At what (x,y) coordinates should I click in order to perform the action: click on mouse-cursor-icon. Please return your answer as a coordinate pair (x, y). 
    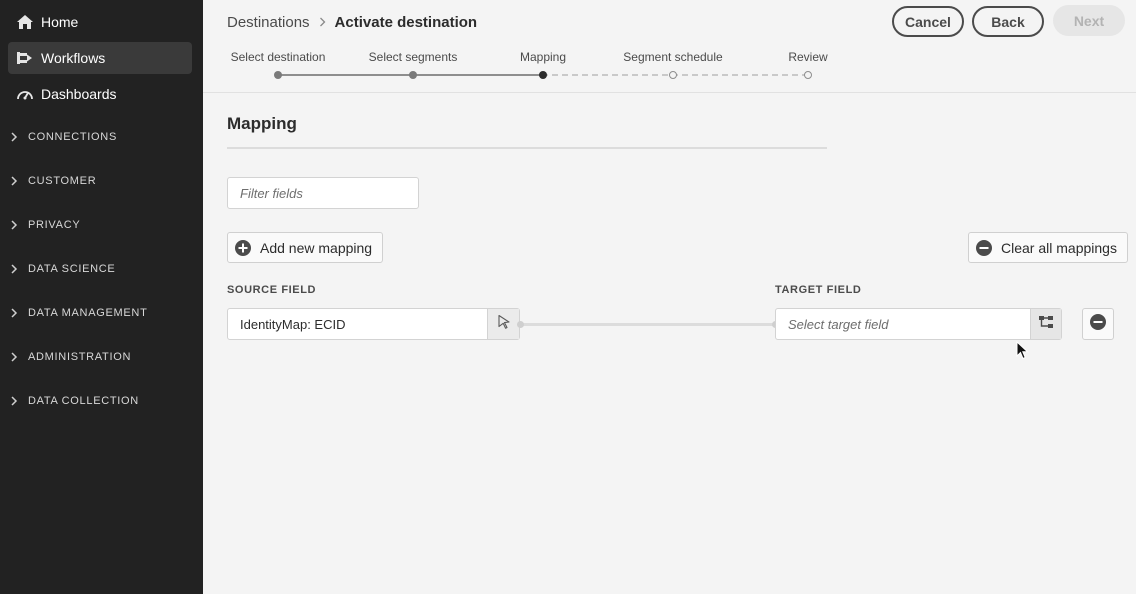
    Looking at the image, I should click on (1022, 350).